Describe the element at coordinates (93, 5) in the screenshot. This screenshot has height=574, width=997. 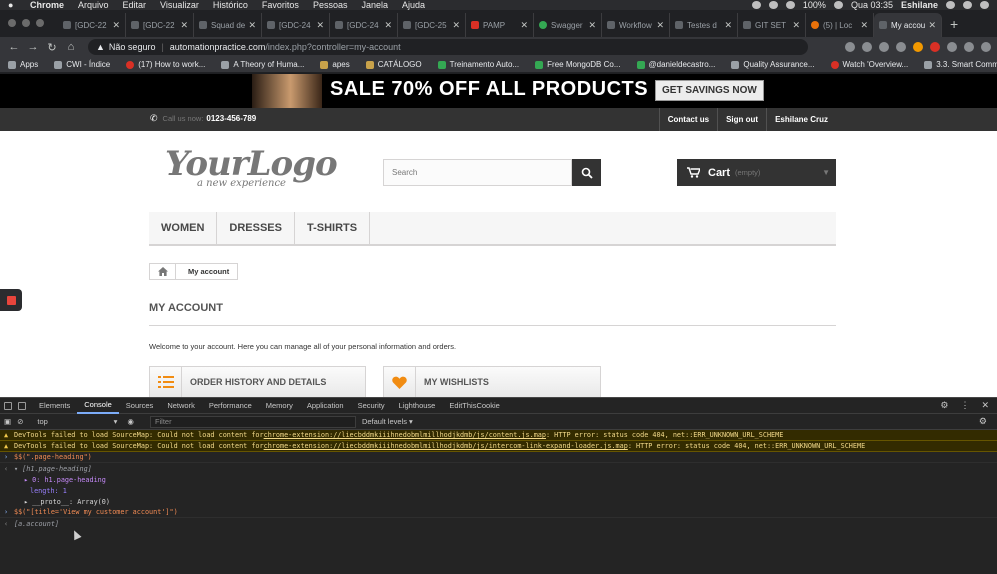
I see `menu-arquivo: Arquivo` at that location.